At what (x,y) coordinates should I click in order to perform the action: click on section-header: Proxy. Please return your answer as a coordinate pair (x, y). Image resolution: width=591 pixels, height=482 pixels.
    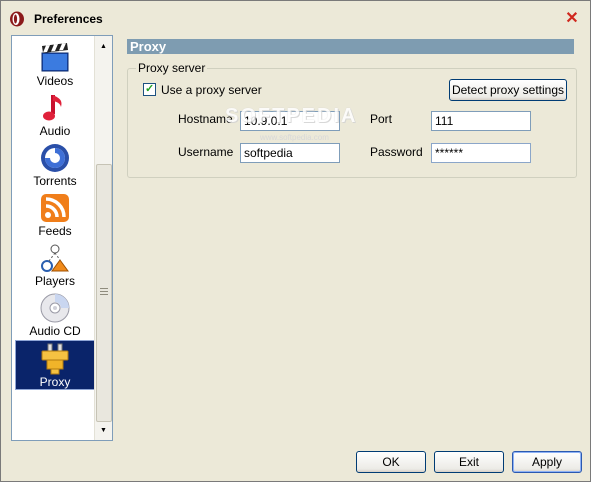
    Looking at the image, I should click on (350, 46).